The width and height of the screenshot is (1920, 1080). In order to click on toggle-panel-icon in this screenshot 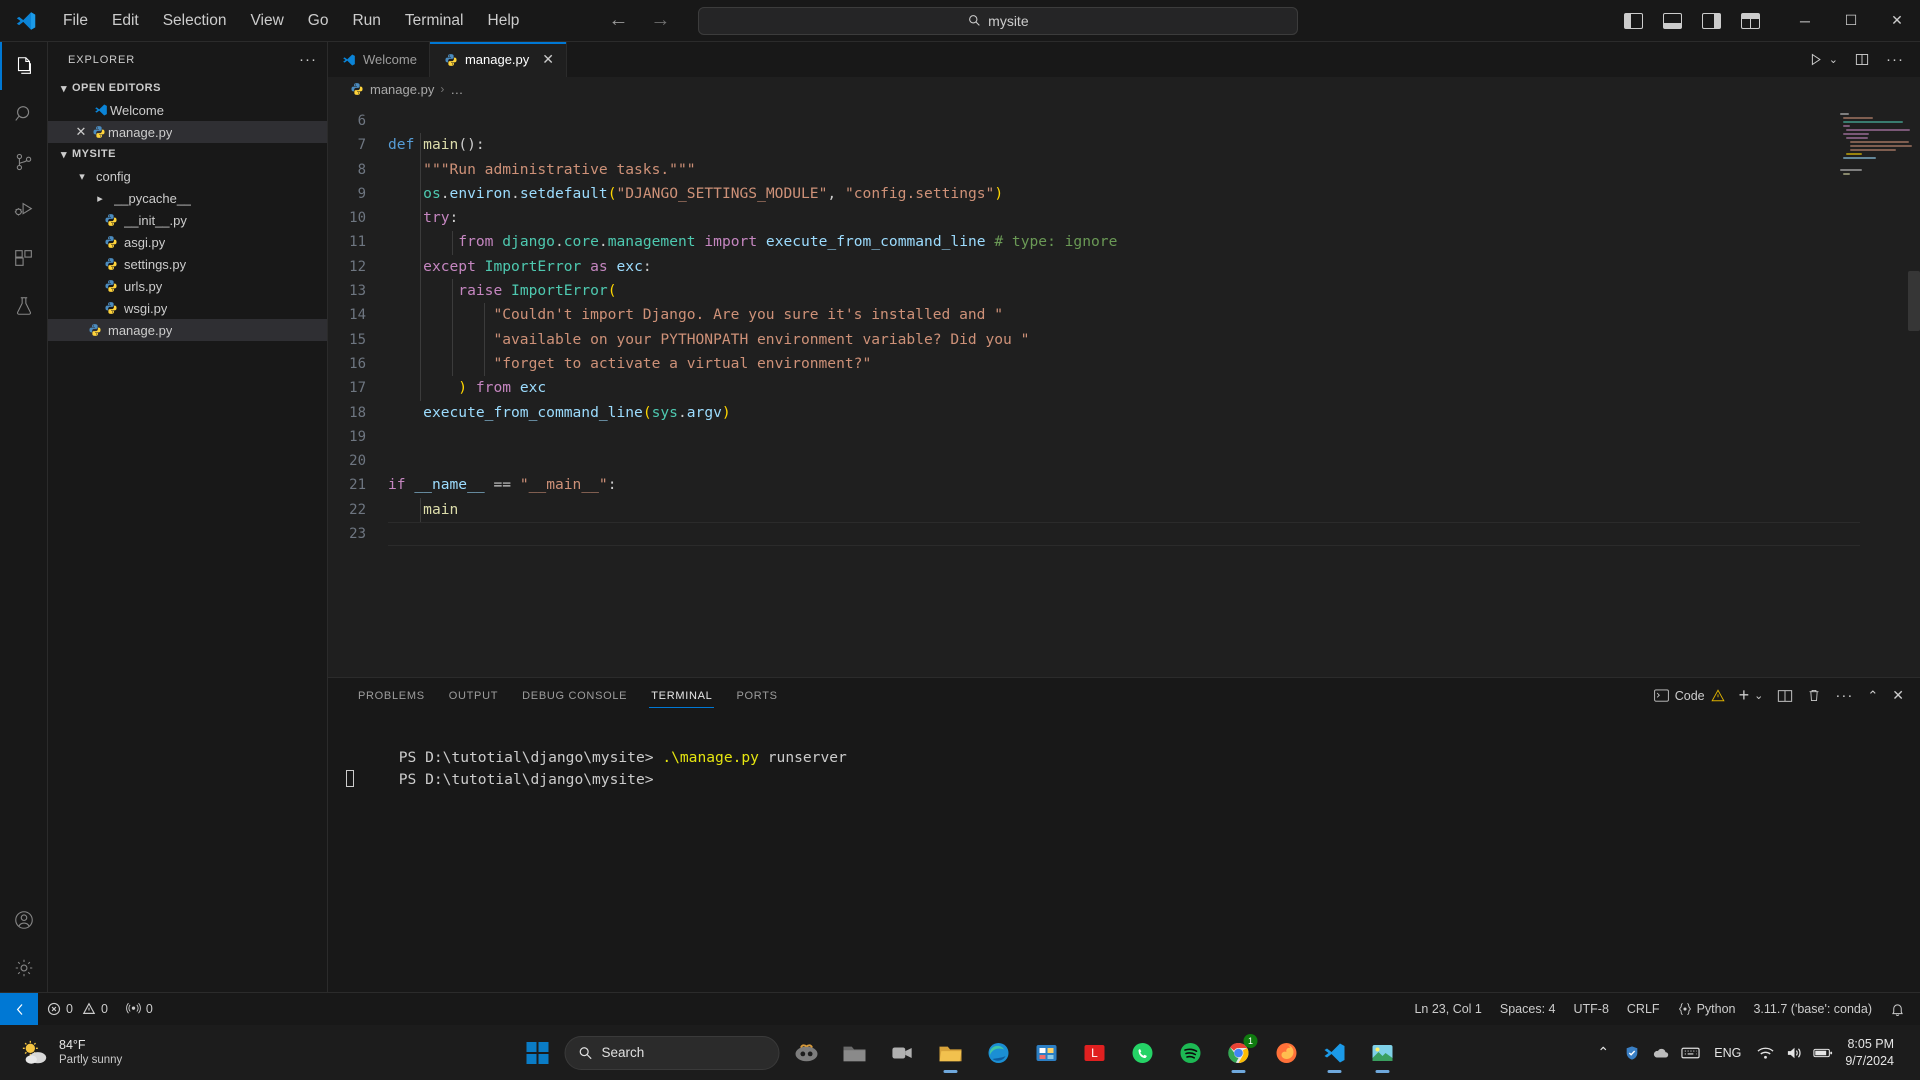, I will do `click(1672, 20)`.